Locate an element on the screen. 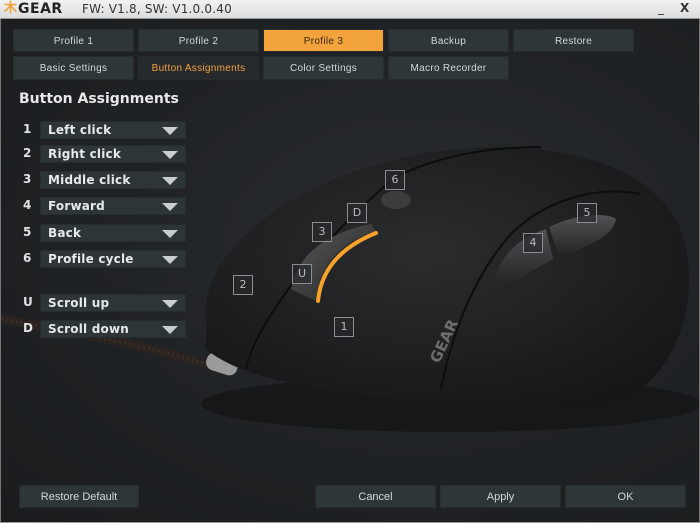 This screenshot has height=523, width=700. marker-button-5: 5 is located at coordinates (587, 213).